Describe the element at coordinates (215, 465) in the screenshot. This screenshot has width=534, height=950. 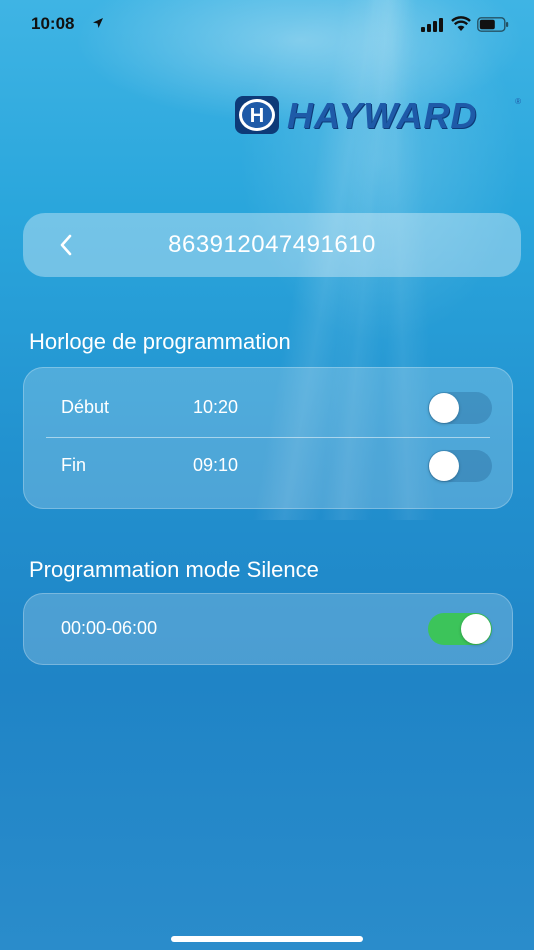
I see `end-time-value: 09:10` at that location.